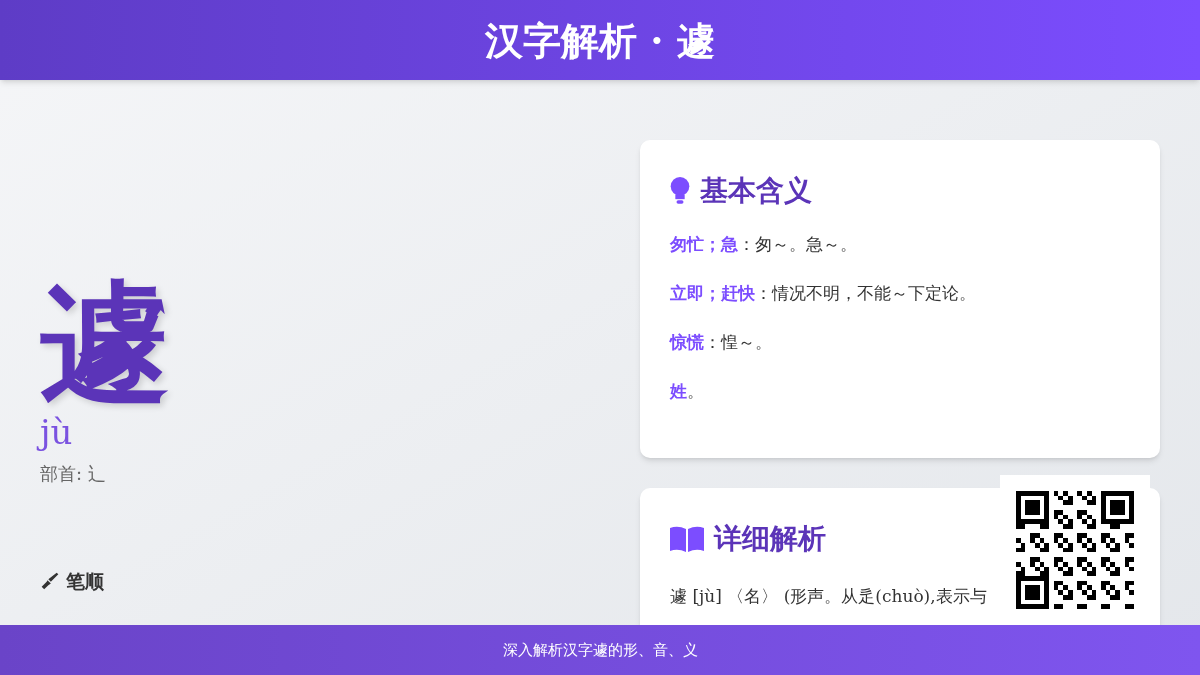  I want to click on meaning-item: 姓。, so click(687, 391).